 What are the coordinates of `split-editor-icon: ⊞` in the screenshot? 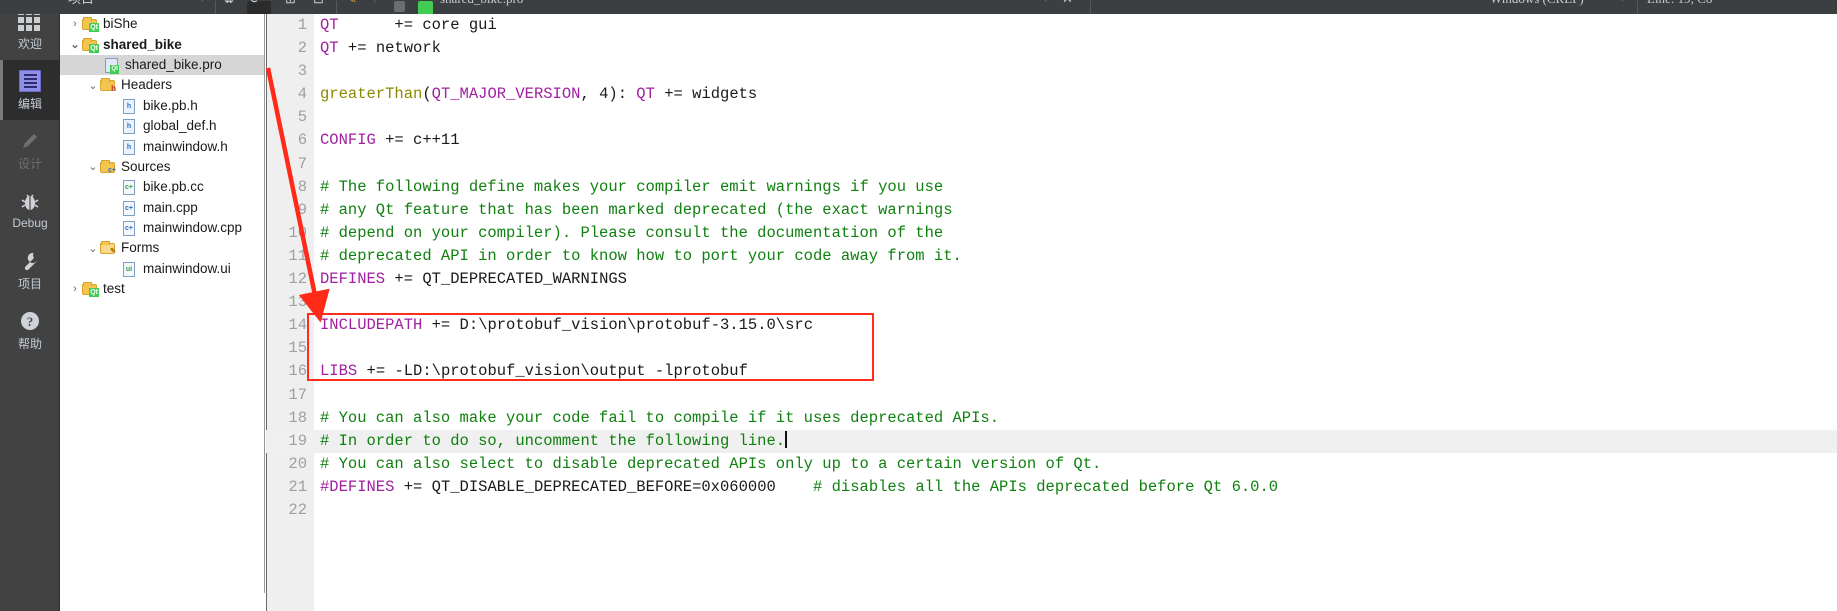 It's located at (290, 6).